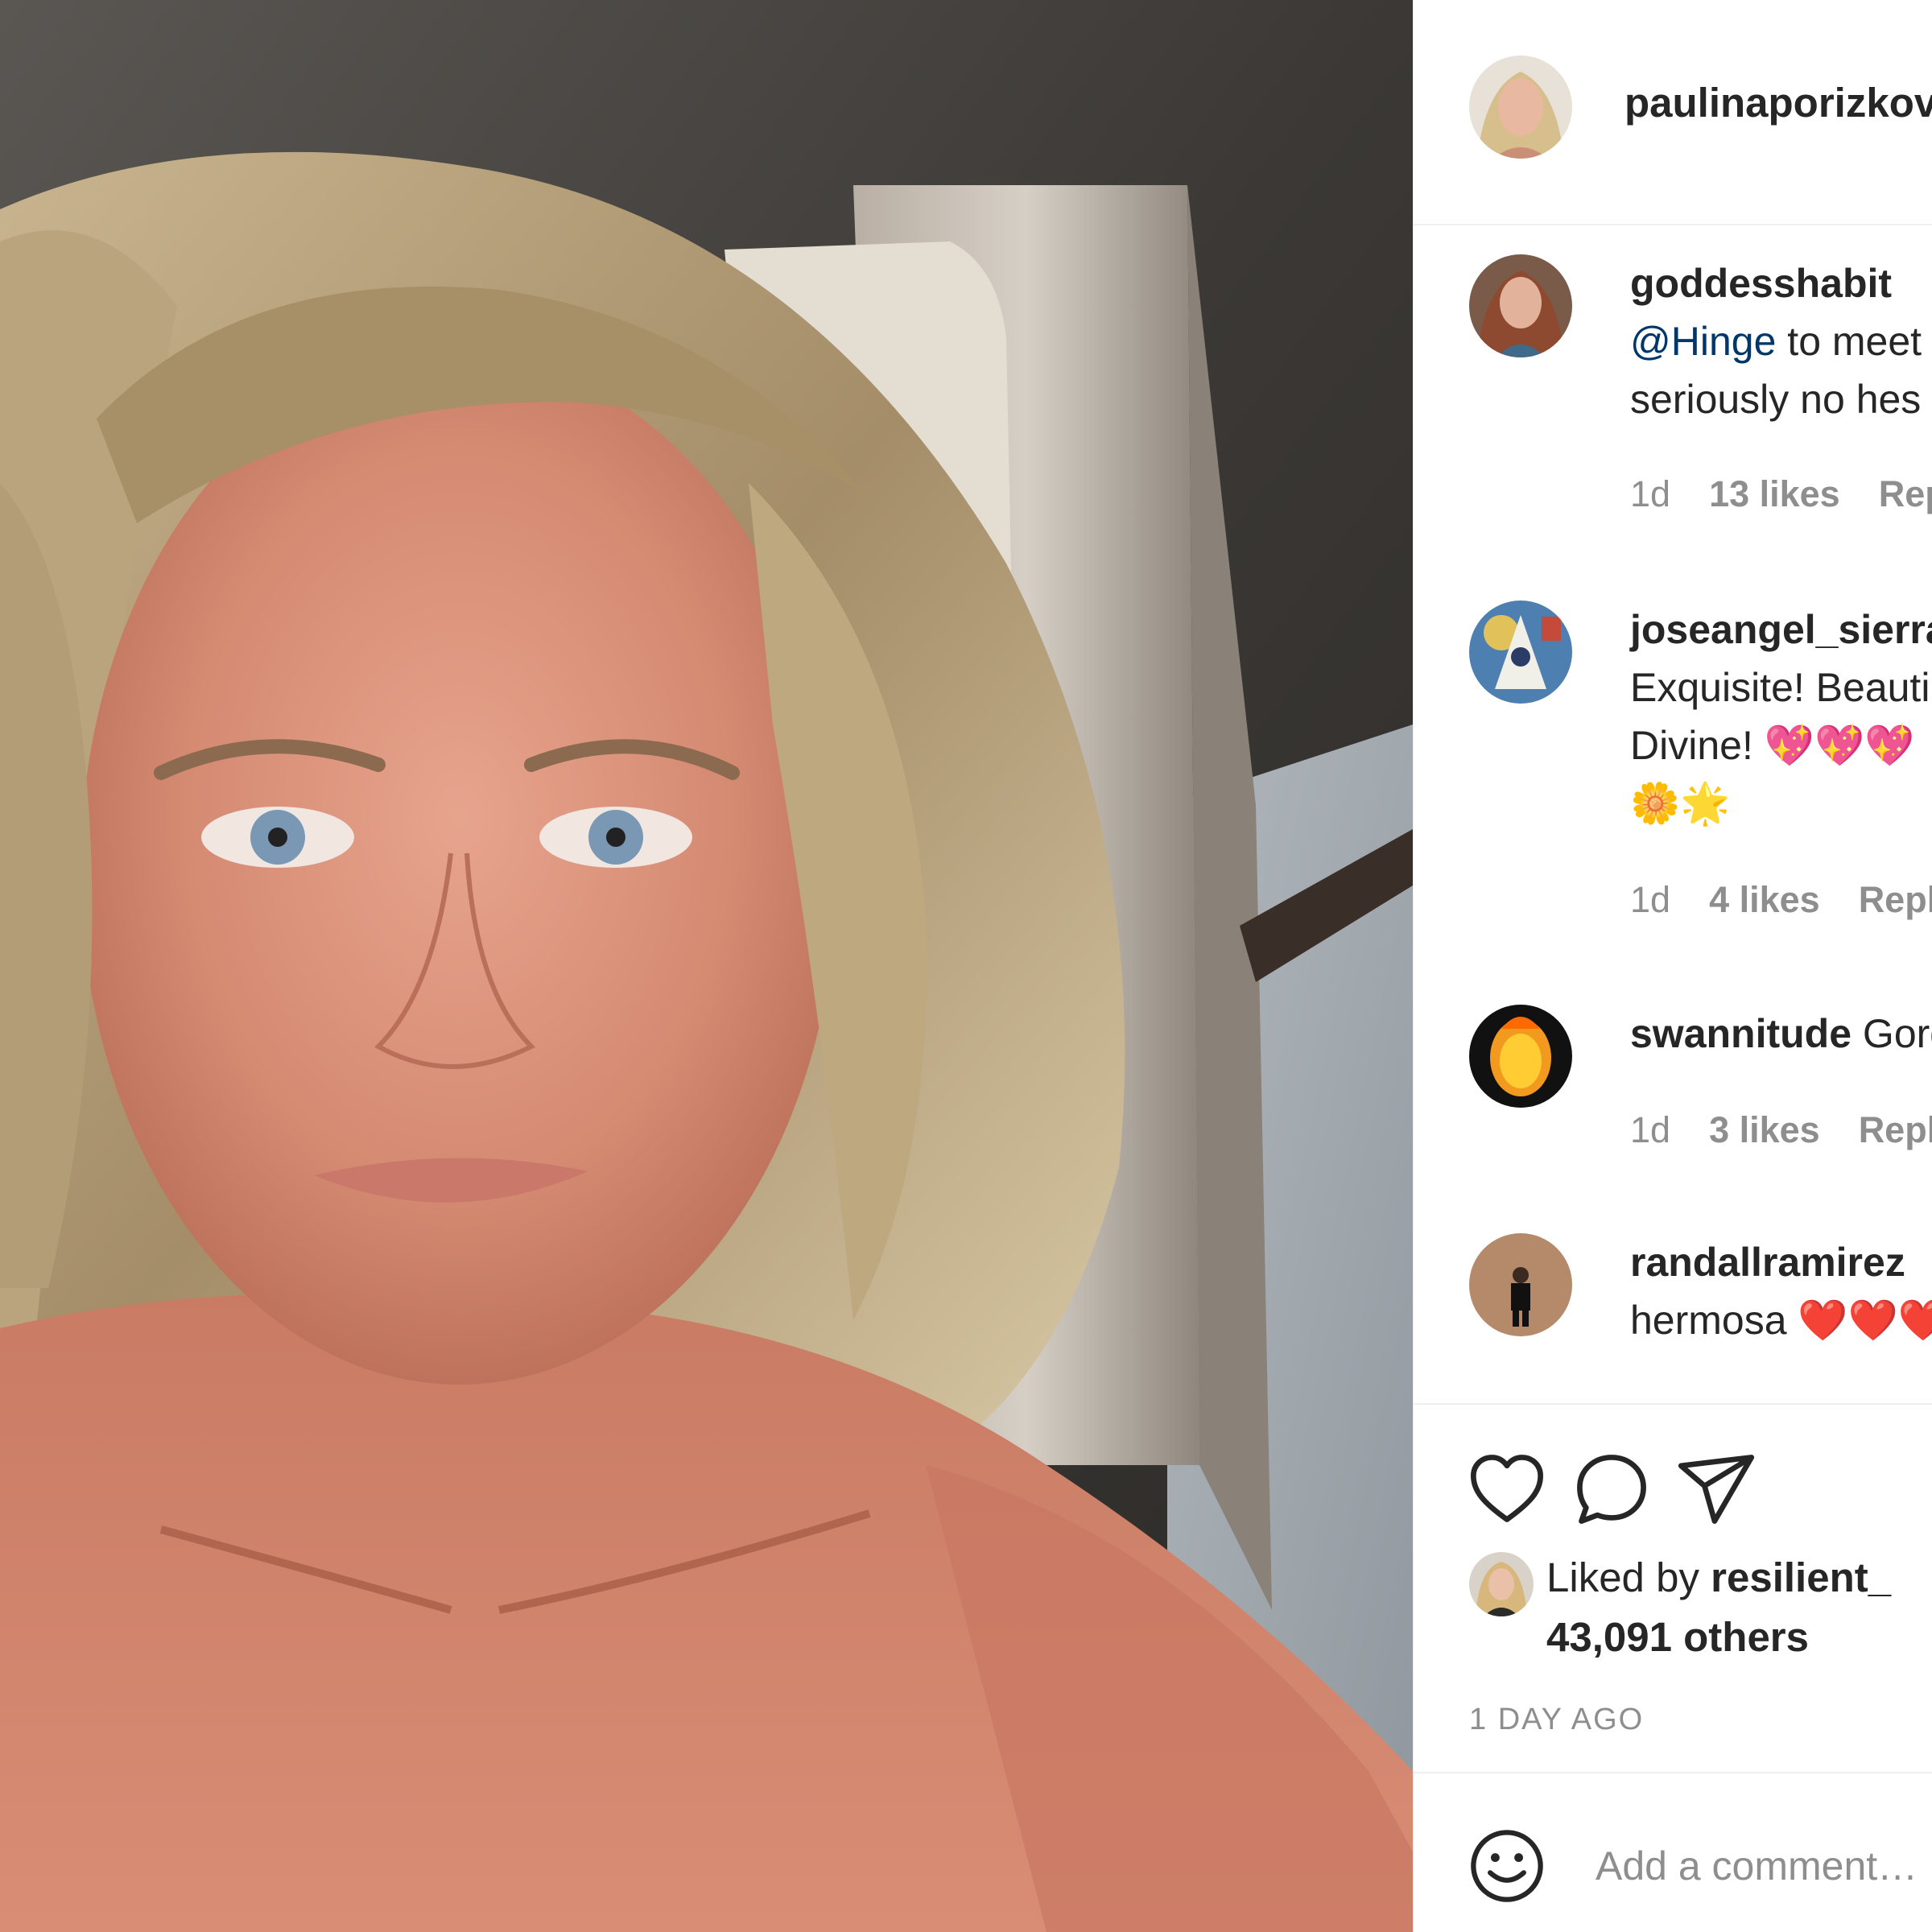 This screenshot has height=1932, width=1932. I want to click on comment-text: Gorgeous, so click(1897, 1033).